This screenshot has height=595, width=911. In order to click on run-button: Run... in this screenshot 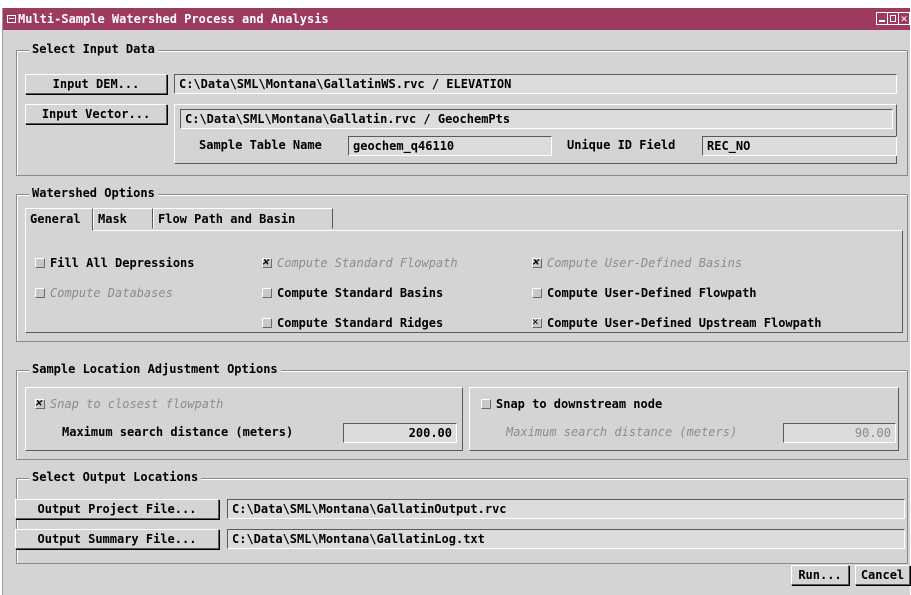, I will do `click(820, 575)`.